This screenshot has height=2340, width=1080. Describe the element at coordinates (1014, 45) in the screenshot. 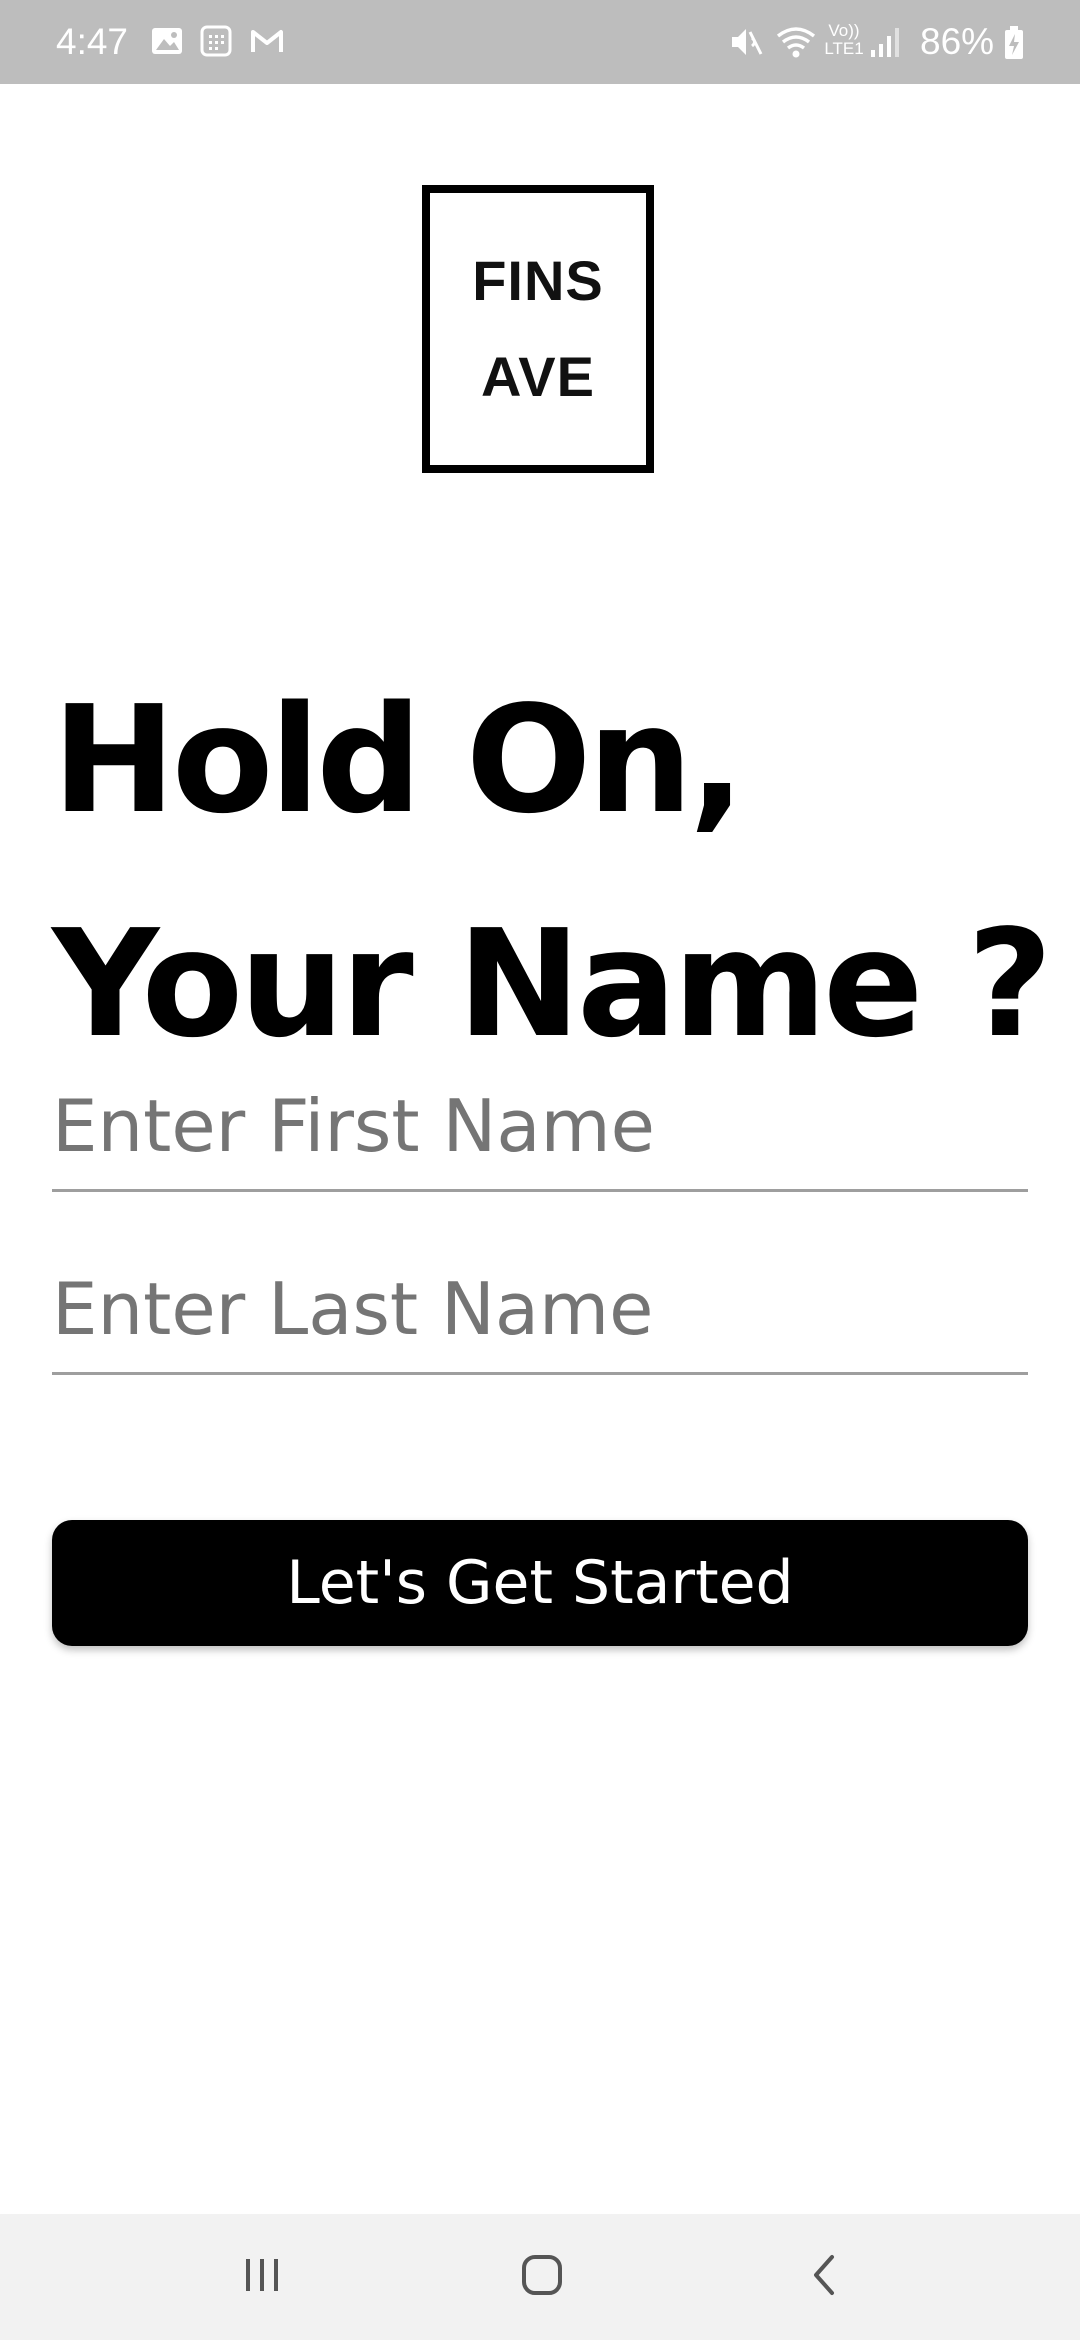

I see `battery-charging-icon` at that location.